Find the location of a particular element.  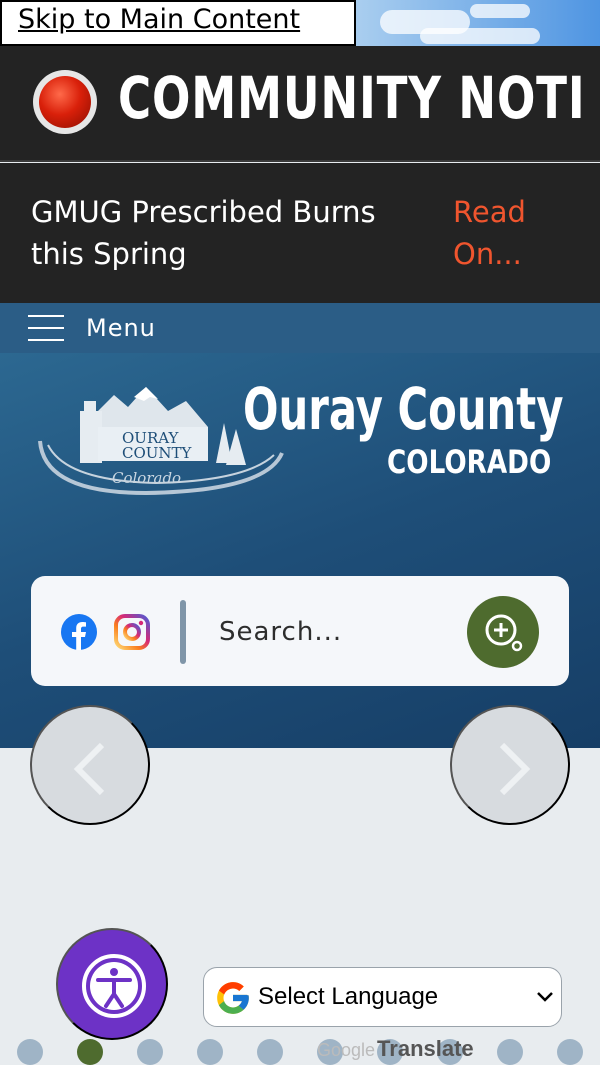

google-icon is located at coordinates (233, 998).